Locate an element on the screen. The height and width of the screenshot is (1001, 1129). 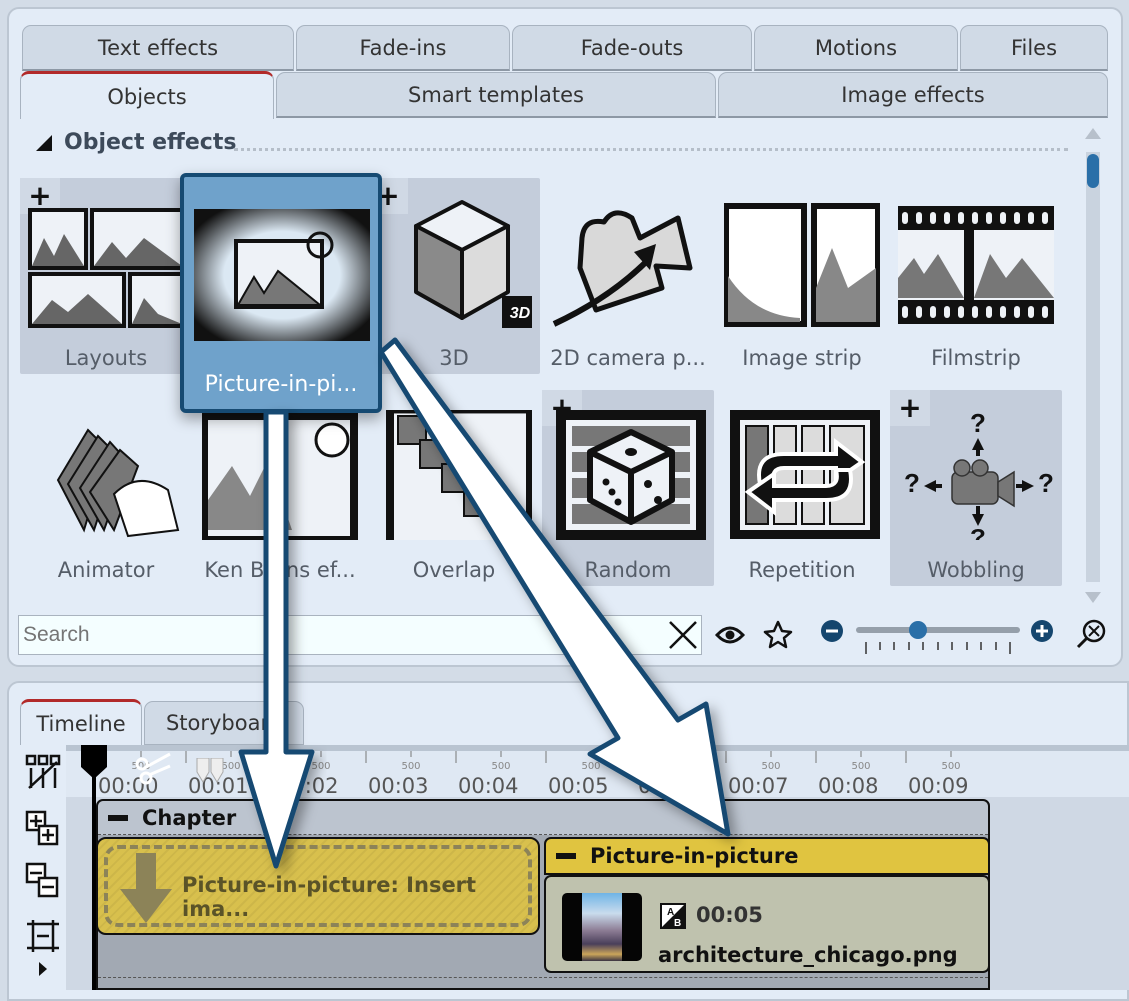
favorites-button is located at coordinates (778, 635).